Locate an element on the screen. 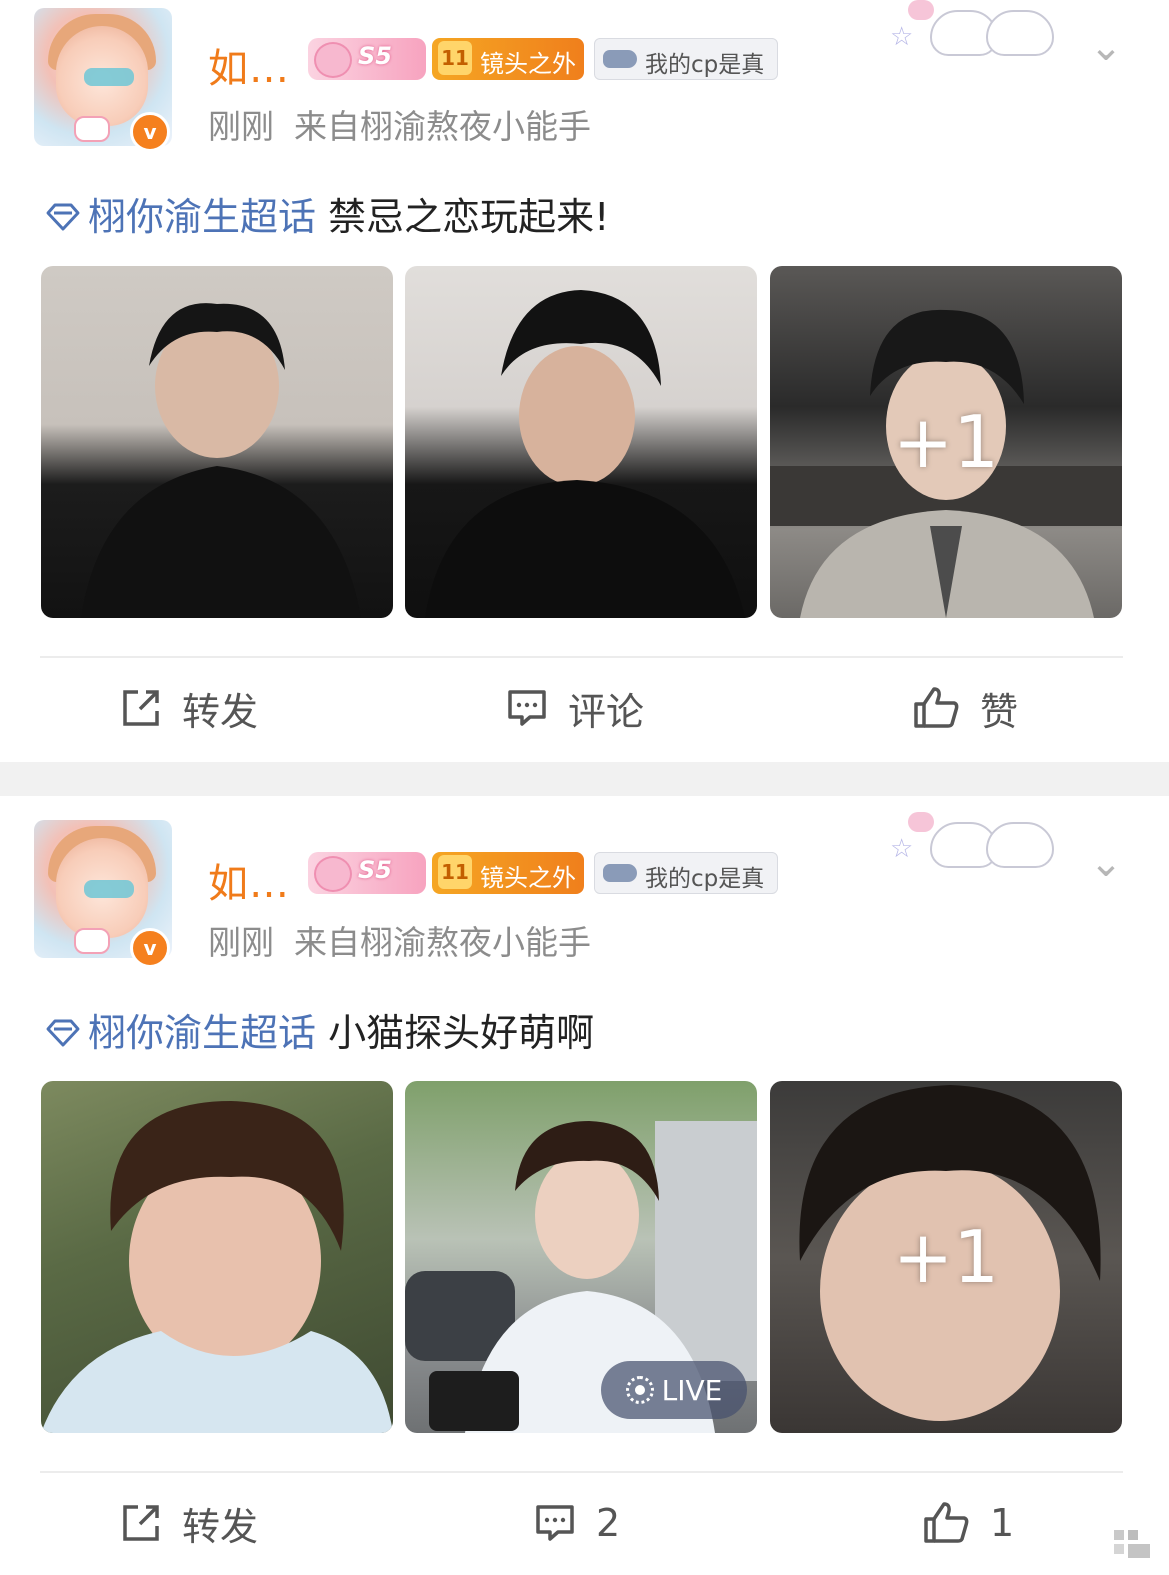 The image size is (1169, 1575). feed-separator is located at coordinates (584, 779).